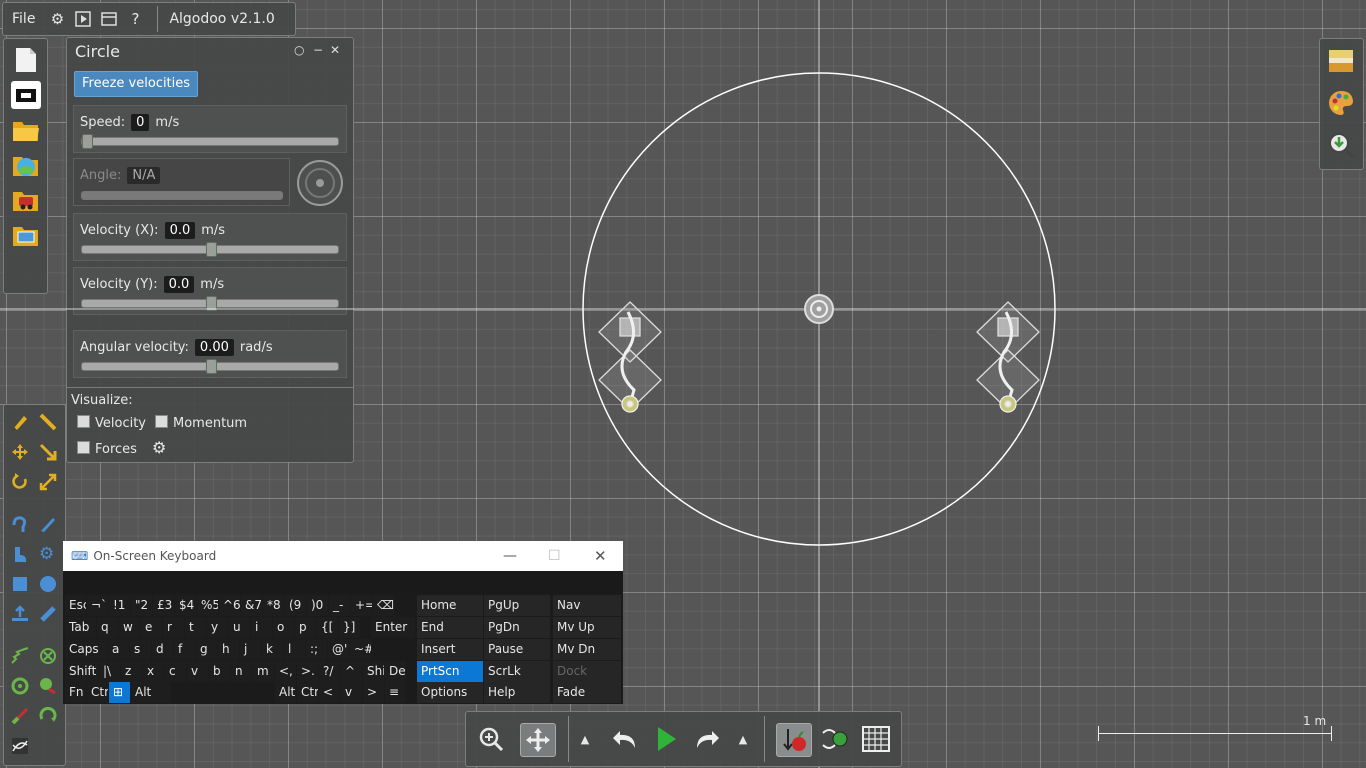  I want to click on osk-key: _-, so click(339, 605).